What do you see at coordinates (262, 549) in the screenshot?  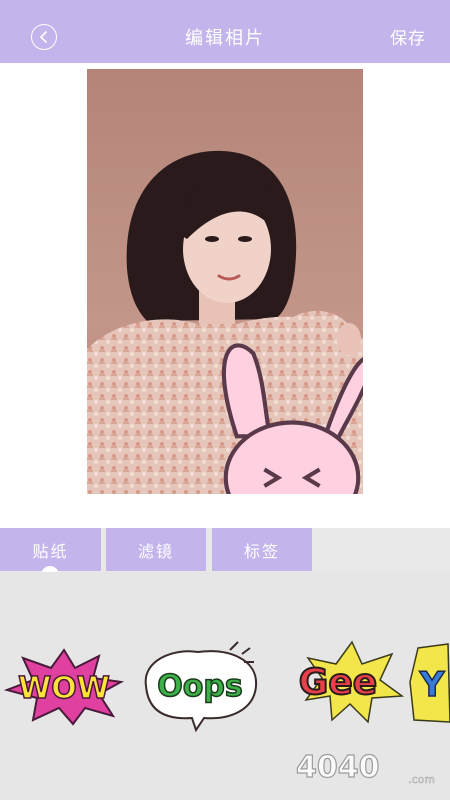 I see `tab-labels: 标签` at bounding box center [262, 549].